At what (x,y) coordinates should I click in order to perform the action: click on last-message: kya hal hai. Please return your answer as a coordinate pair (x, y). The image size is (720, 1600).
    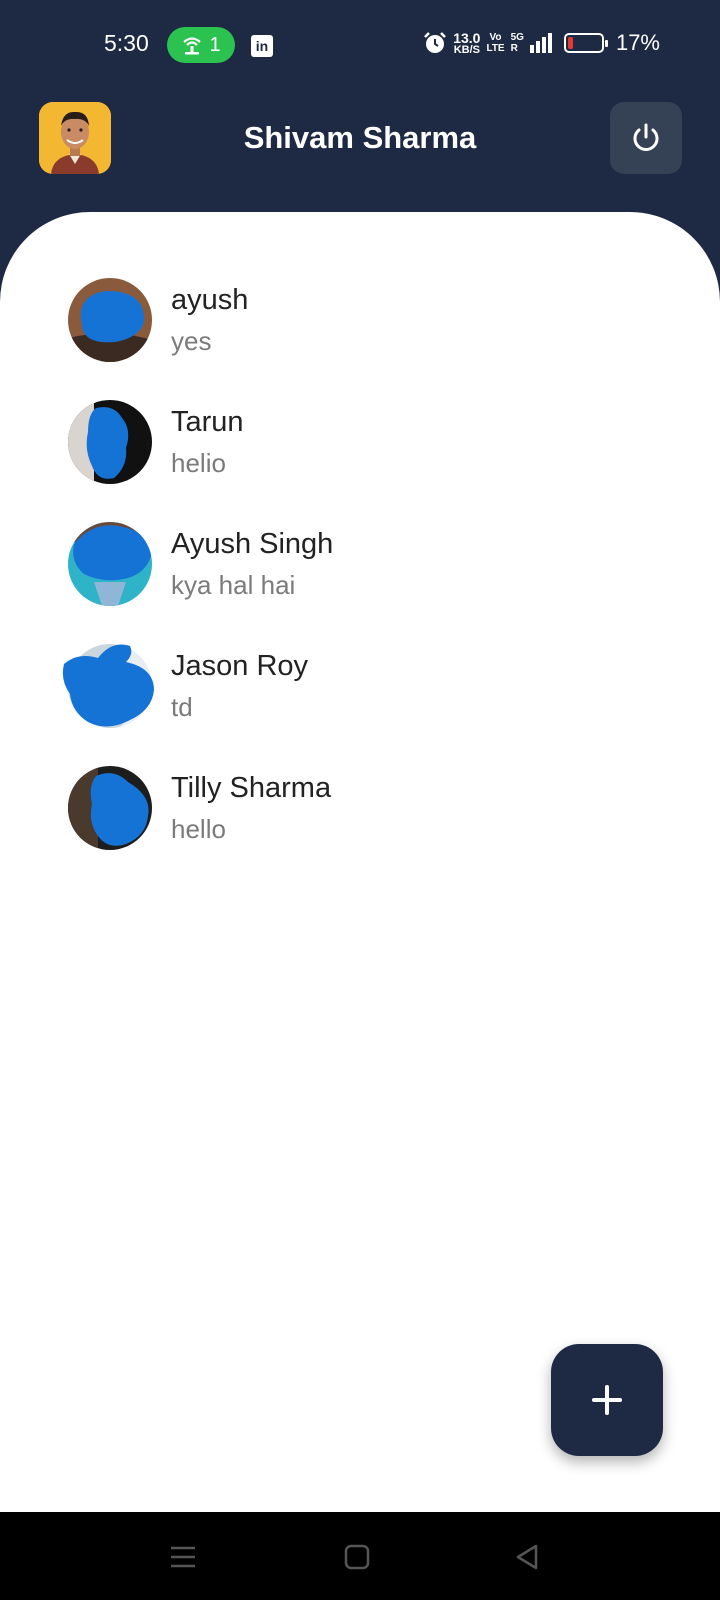
    Looking at the image, I should click on (233, 585).